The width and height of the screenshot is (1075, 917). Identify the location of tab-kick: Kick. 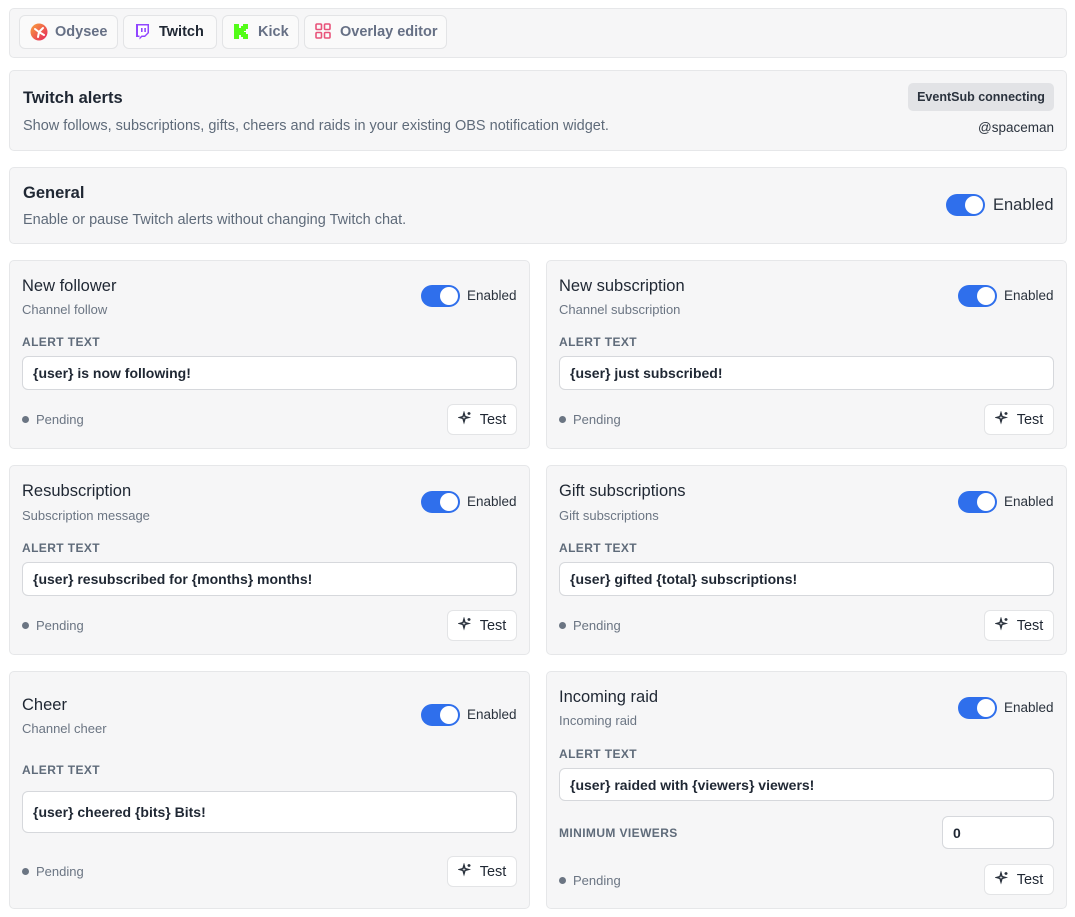
(260, 32).